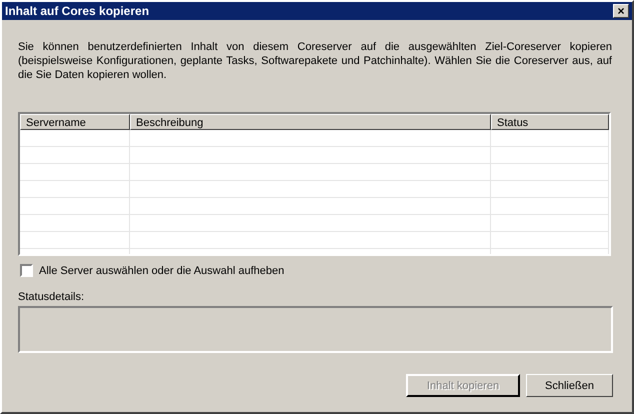 The height and width of the screenshot is (414, 634). Describe the element at coordinates (161, 270) in the screenshot. I see `checkbox-label: Alle Server auswählen oder die Auswahl aufheben` at that location.